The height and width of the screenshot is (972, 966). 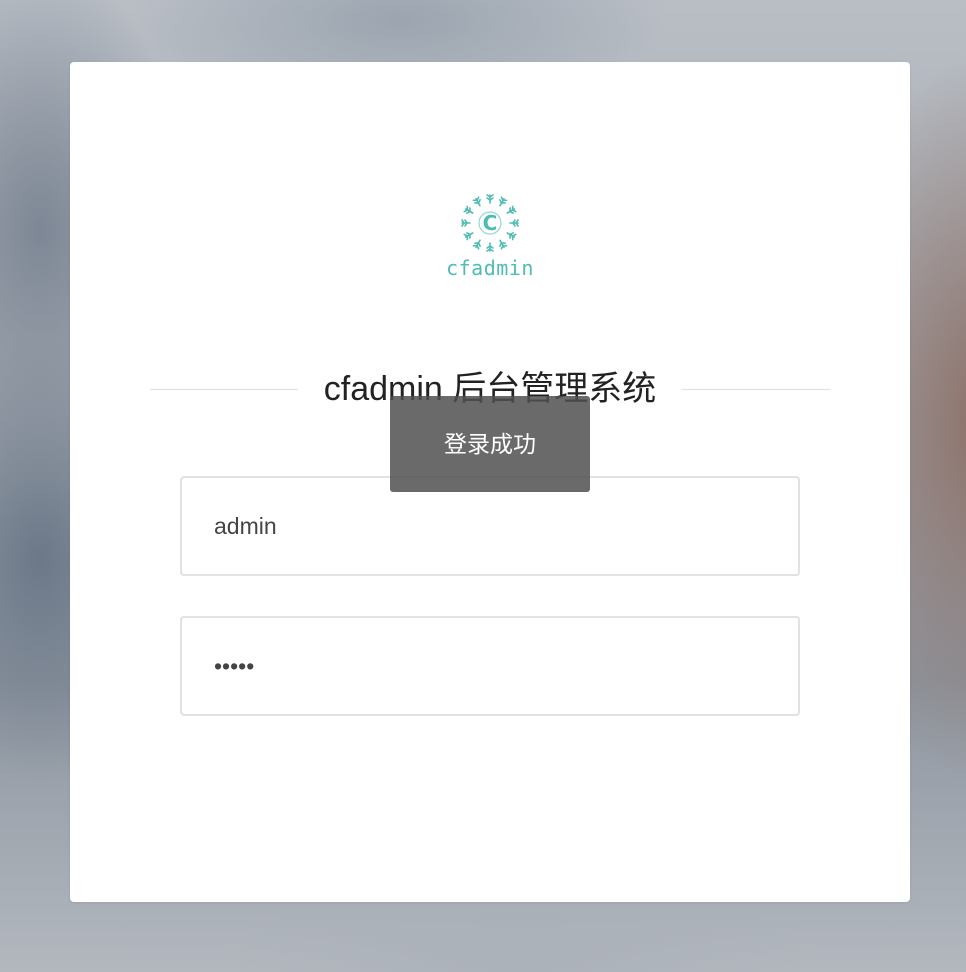 I want to click on title-divider-right, so click(x=756, y=389).